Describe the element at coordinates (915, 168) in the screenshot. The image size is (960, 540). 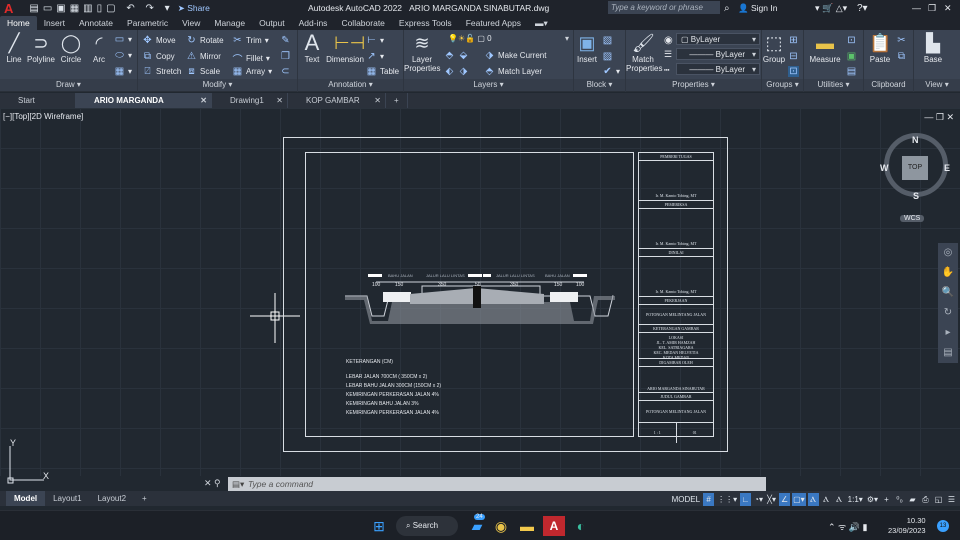
I see `viewcube-top: TOP` at that location.